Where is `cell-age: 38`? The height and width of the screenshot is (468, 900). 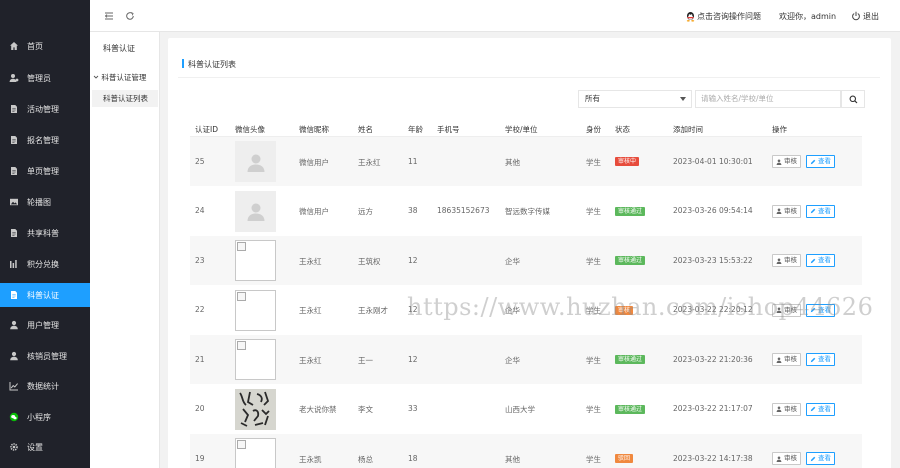
cell-age: 38 is located at coordinates (413, 211).